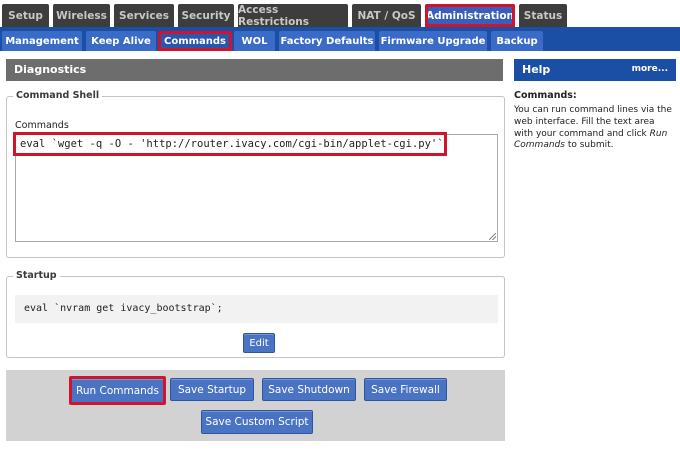  I want to click on commands-label: Commands, so click(42, 125).